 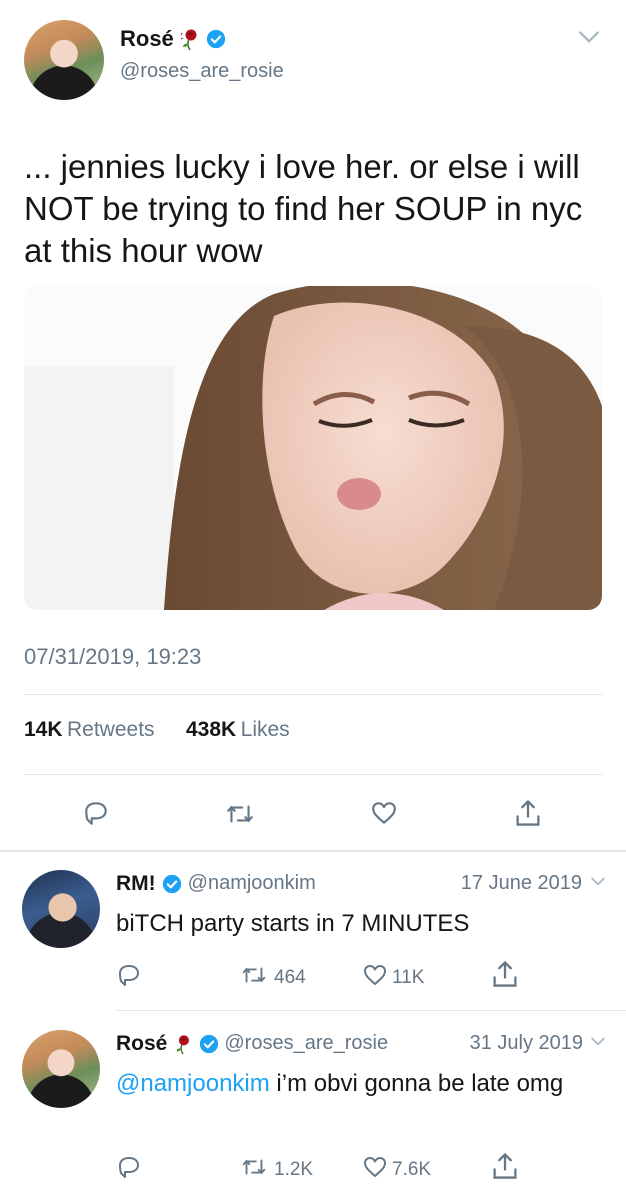 I want to click on like-action: 7.6K, so click(x=396, y=1169).